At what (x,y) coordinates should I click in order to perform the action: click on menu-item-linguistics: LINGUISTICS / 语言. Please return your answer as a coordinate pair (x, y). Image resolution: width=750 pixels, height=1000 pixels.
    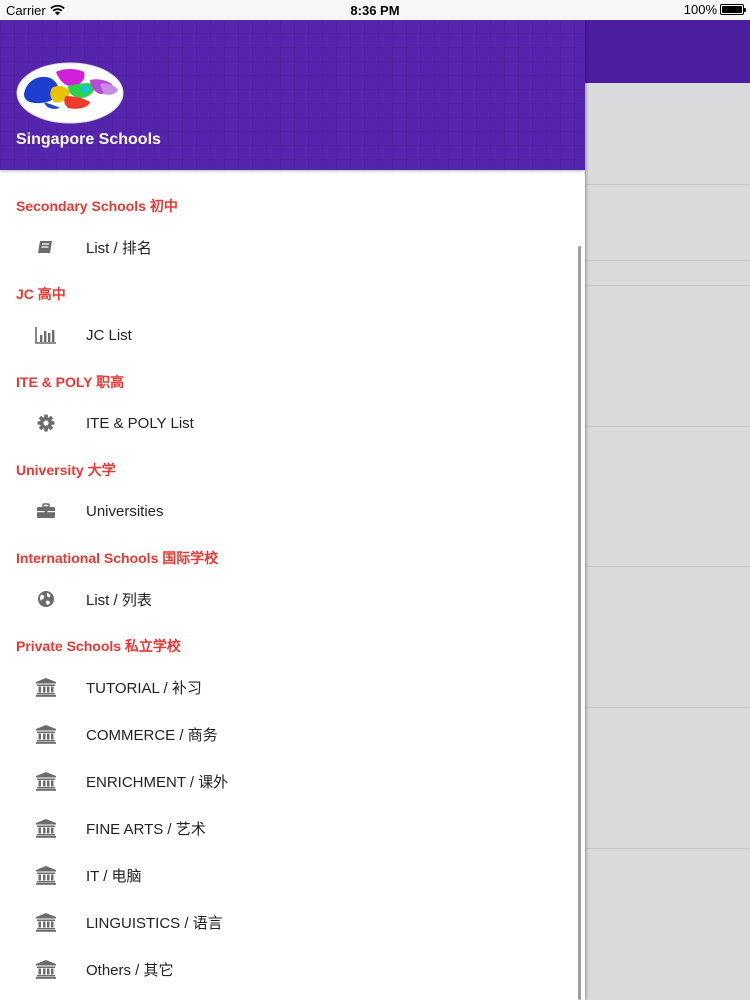
    Looking at the image, I should click on (285, 922).